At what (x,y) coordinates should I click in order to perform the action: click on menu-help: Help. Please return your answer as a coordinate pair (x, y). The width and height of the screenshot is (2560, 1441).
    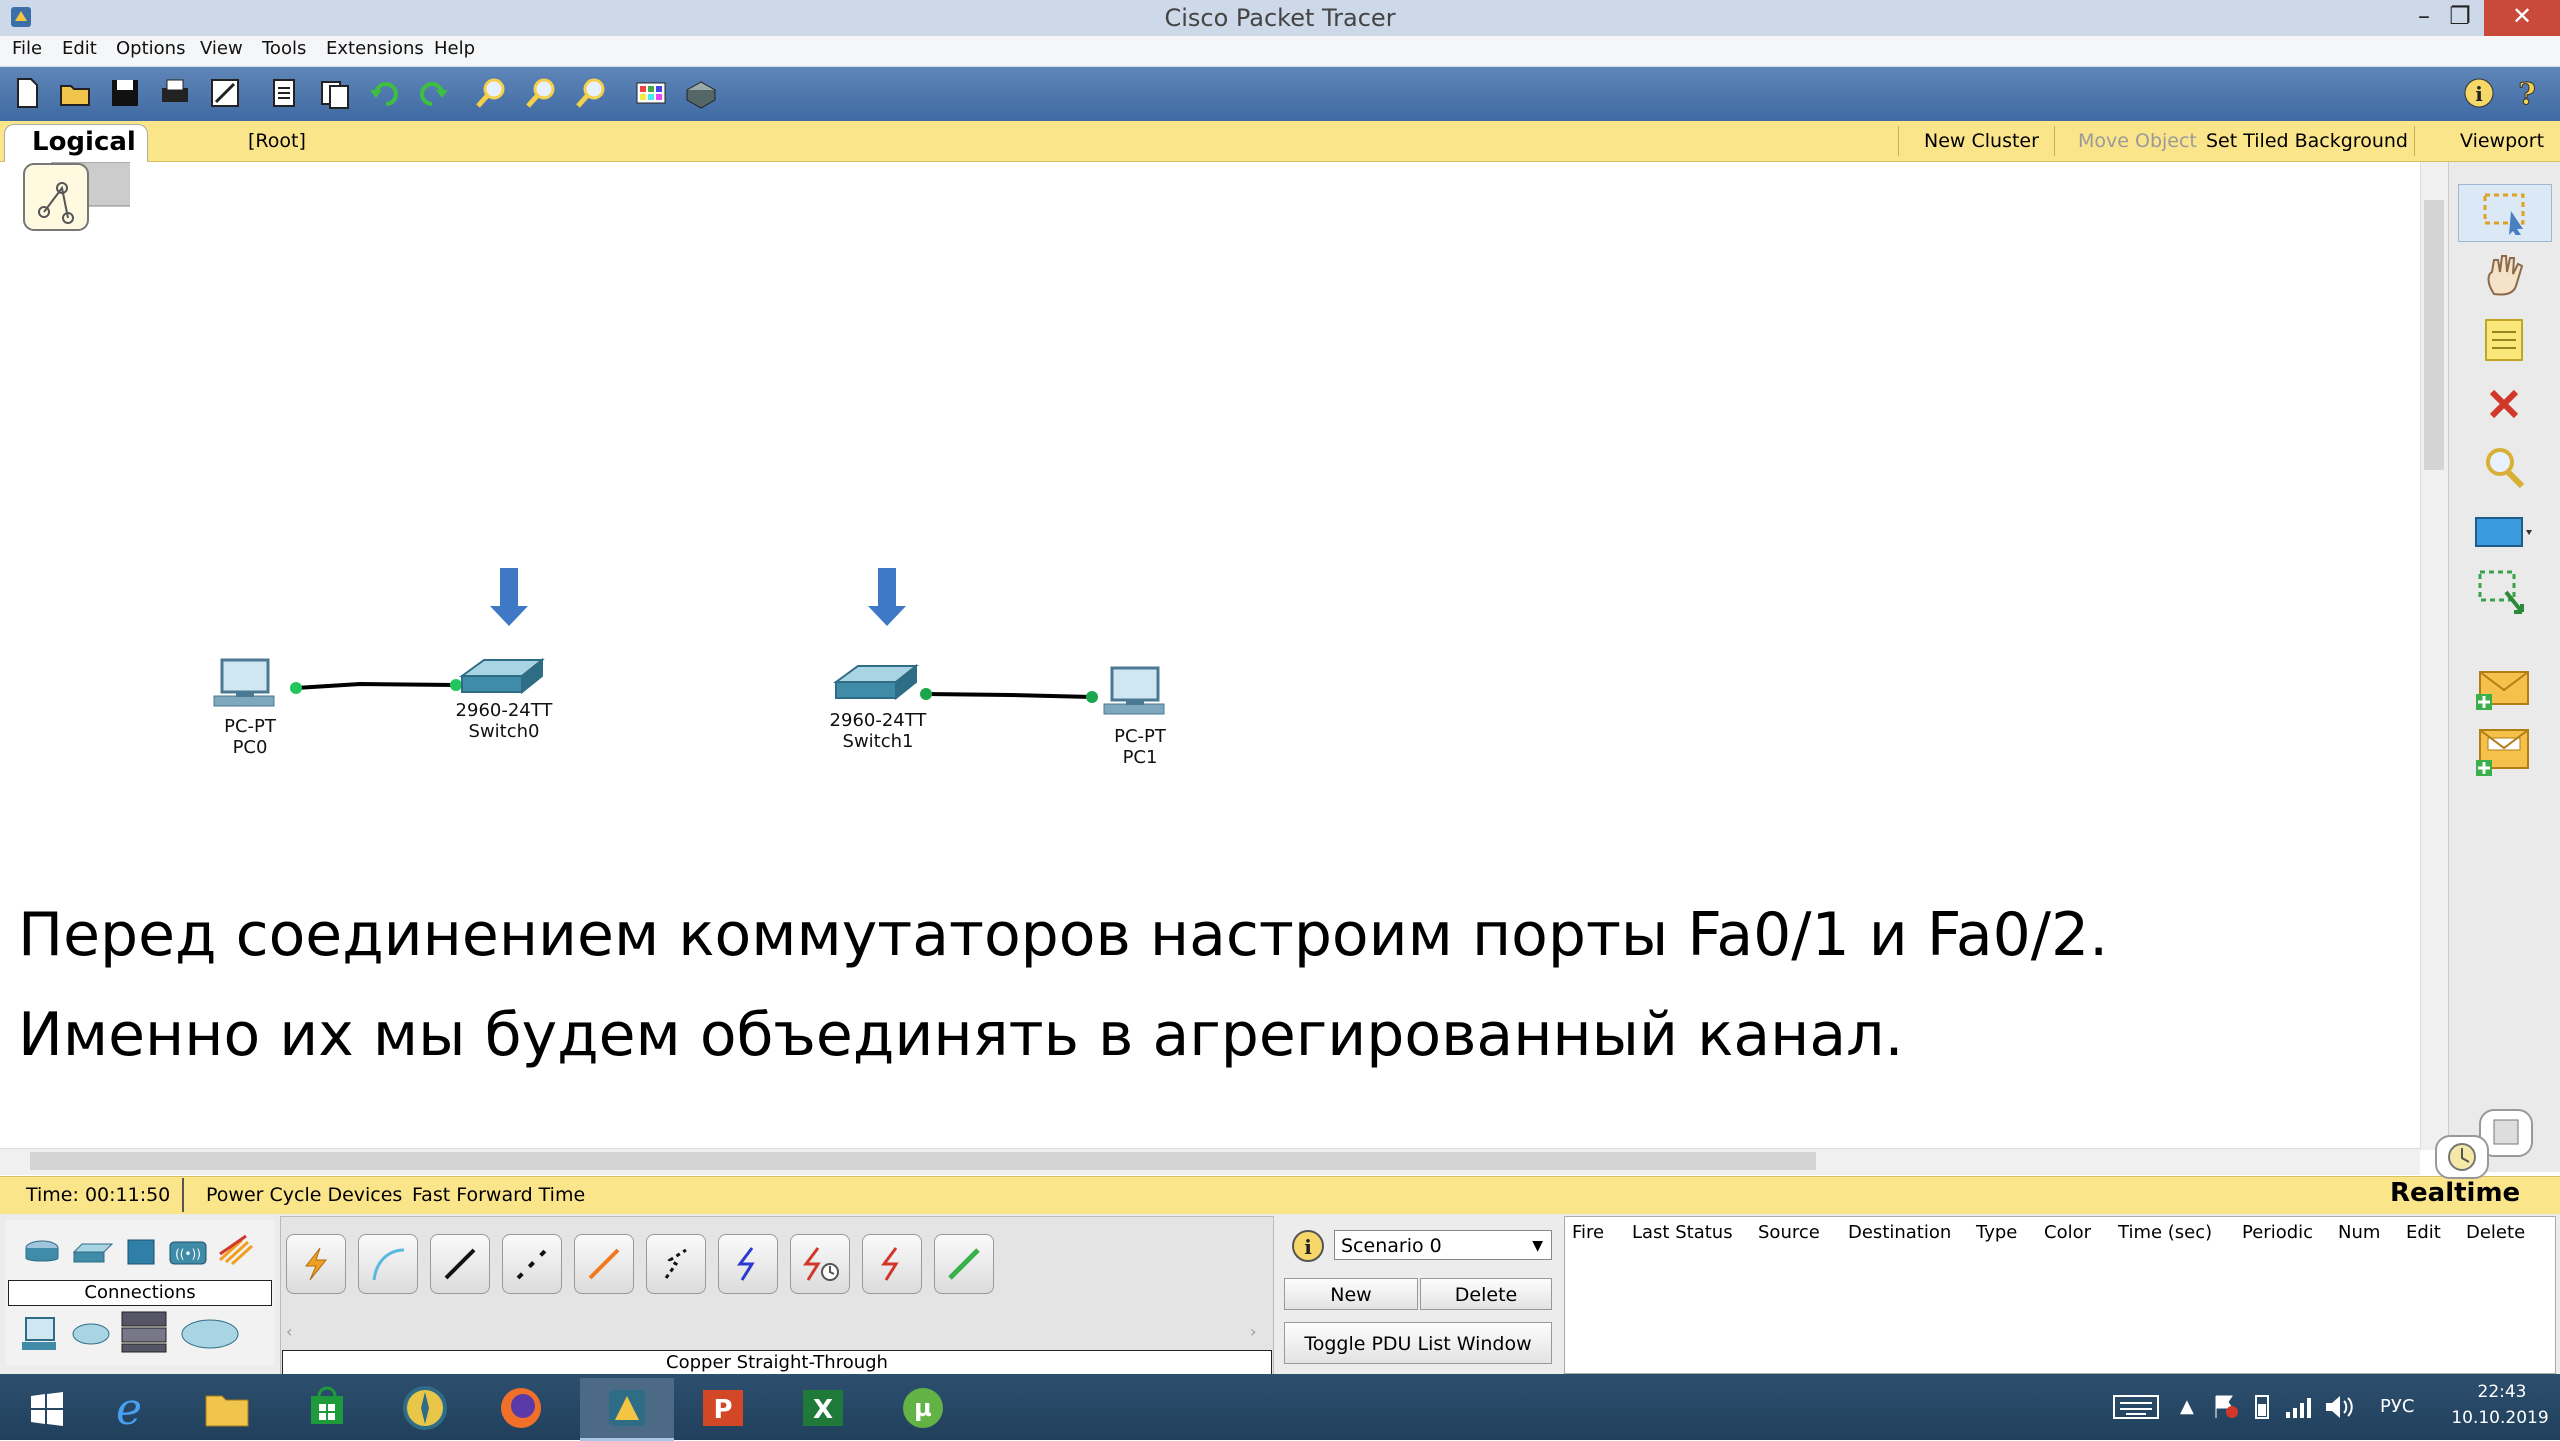
    Looking at the image, I should click on (454, 48).